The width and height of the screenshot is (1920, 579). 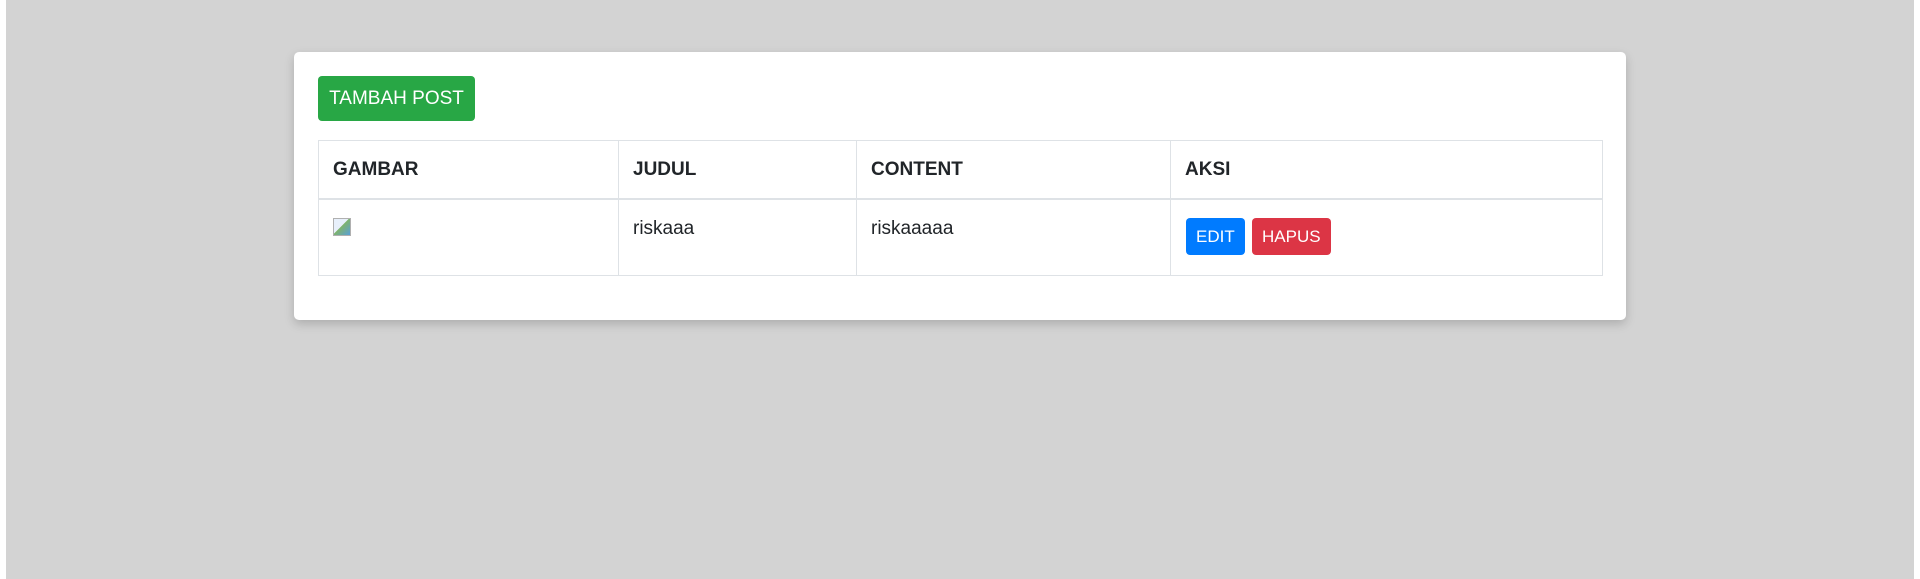 I want to click on delete-button: HAPUS, so click(x=1291, y=236).